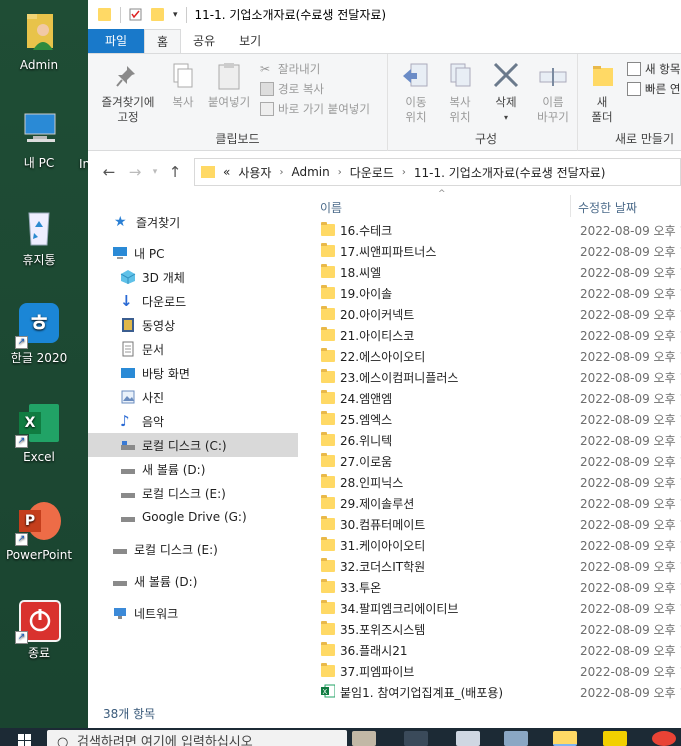 The image size is (681, 746). I want to click on list-item: 19.아이솔 2022-08-09 오후 1, so click(489, 292).